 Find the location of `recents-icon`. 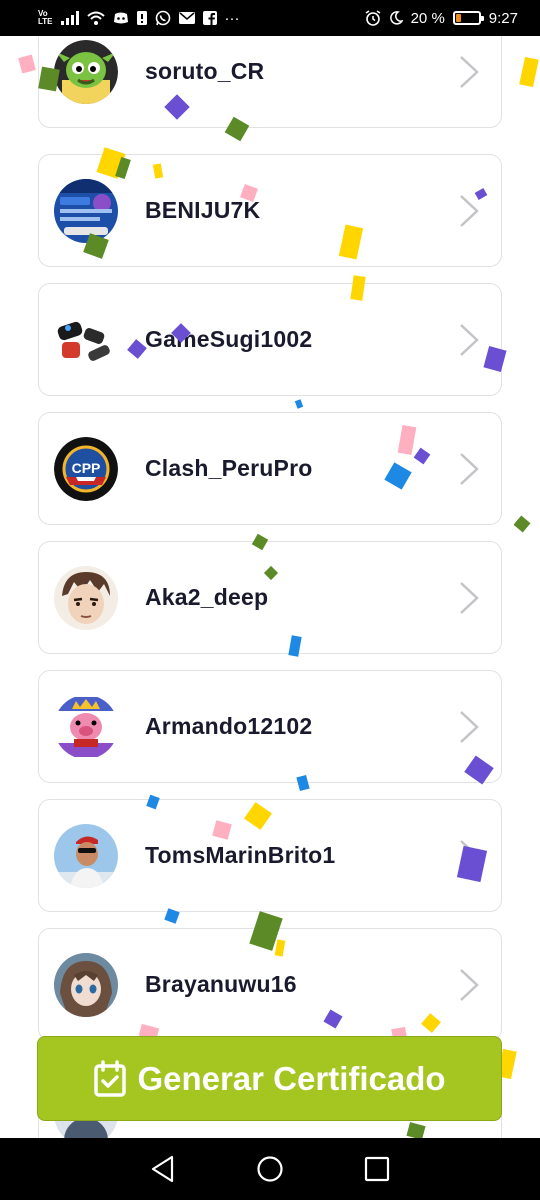

recents-icon is located at coordinates (376, 1169).